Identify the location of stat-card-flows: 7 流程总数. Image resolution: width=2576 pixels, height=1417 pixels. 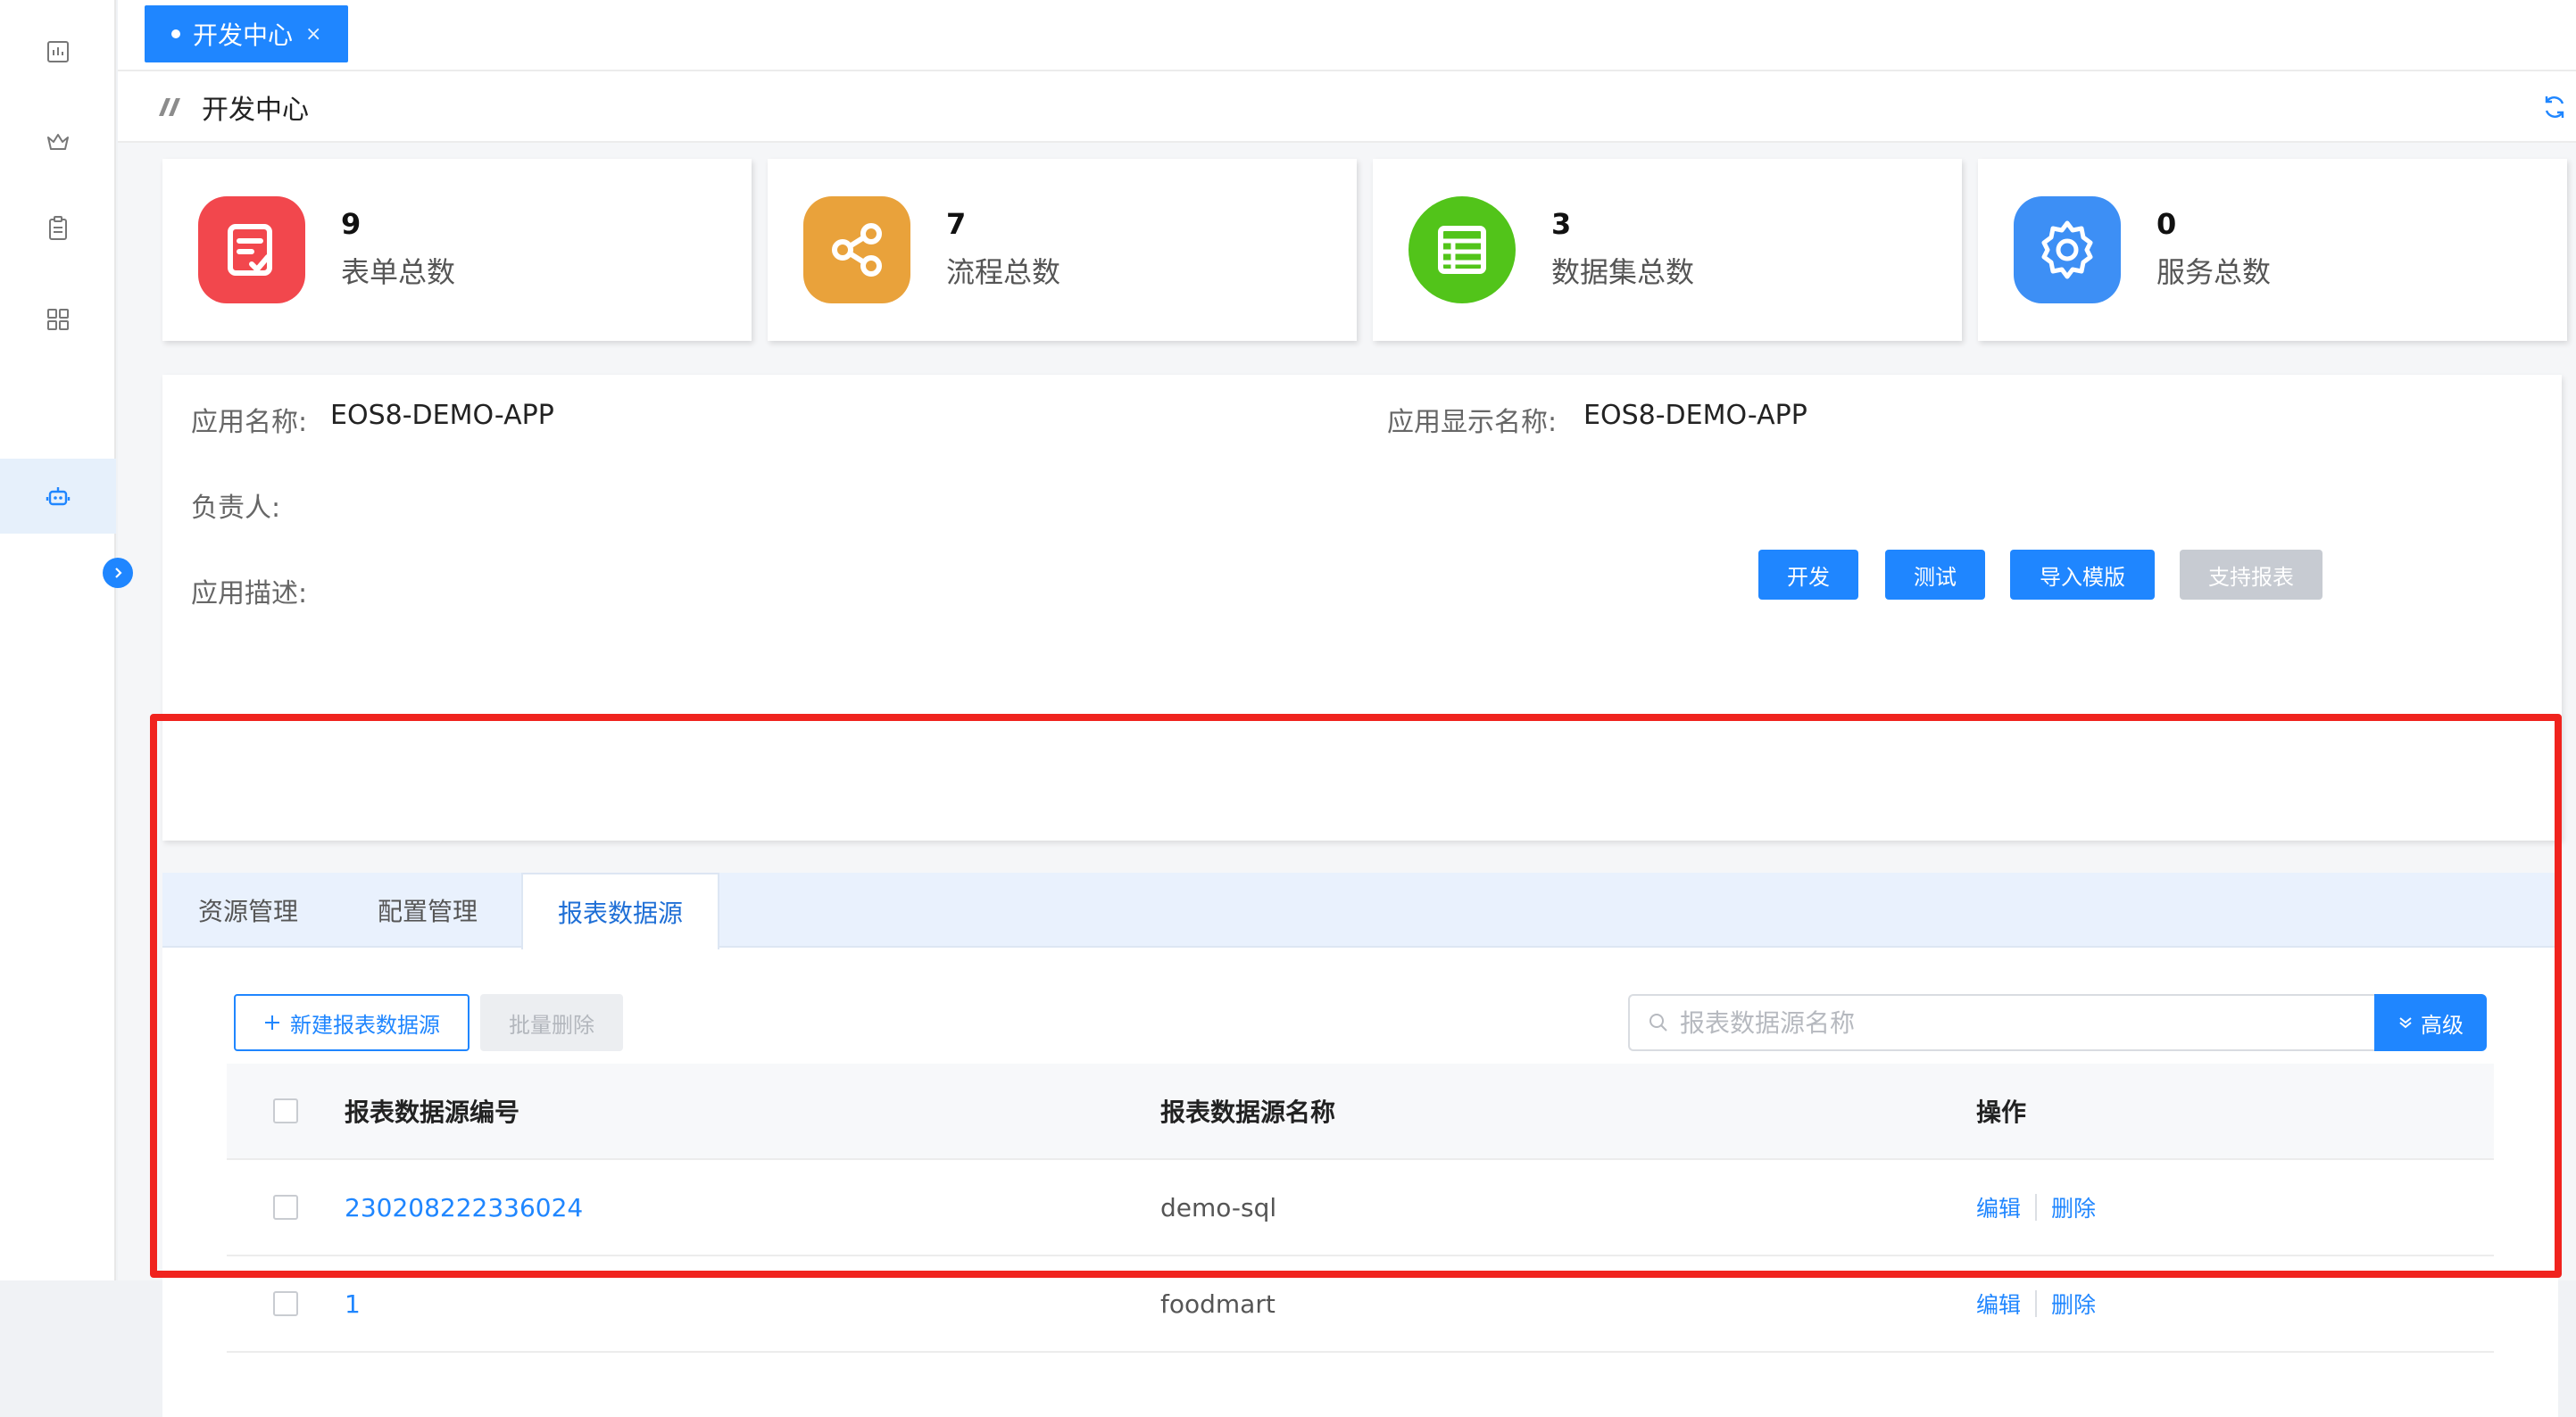
(1062, 250).